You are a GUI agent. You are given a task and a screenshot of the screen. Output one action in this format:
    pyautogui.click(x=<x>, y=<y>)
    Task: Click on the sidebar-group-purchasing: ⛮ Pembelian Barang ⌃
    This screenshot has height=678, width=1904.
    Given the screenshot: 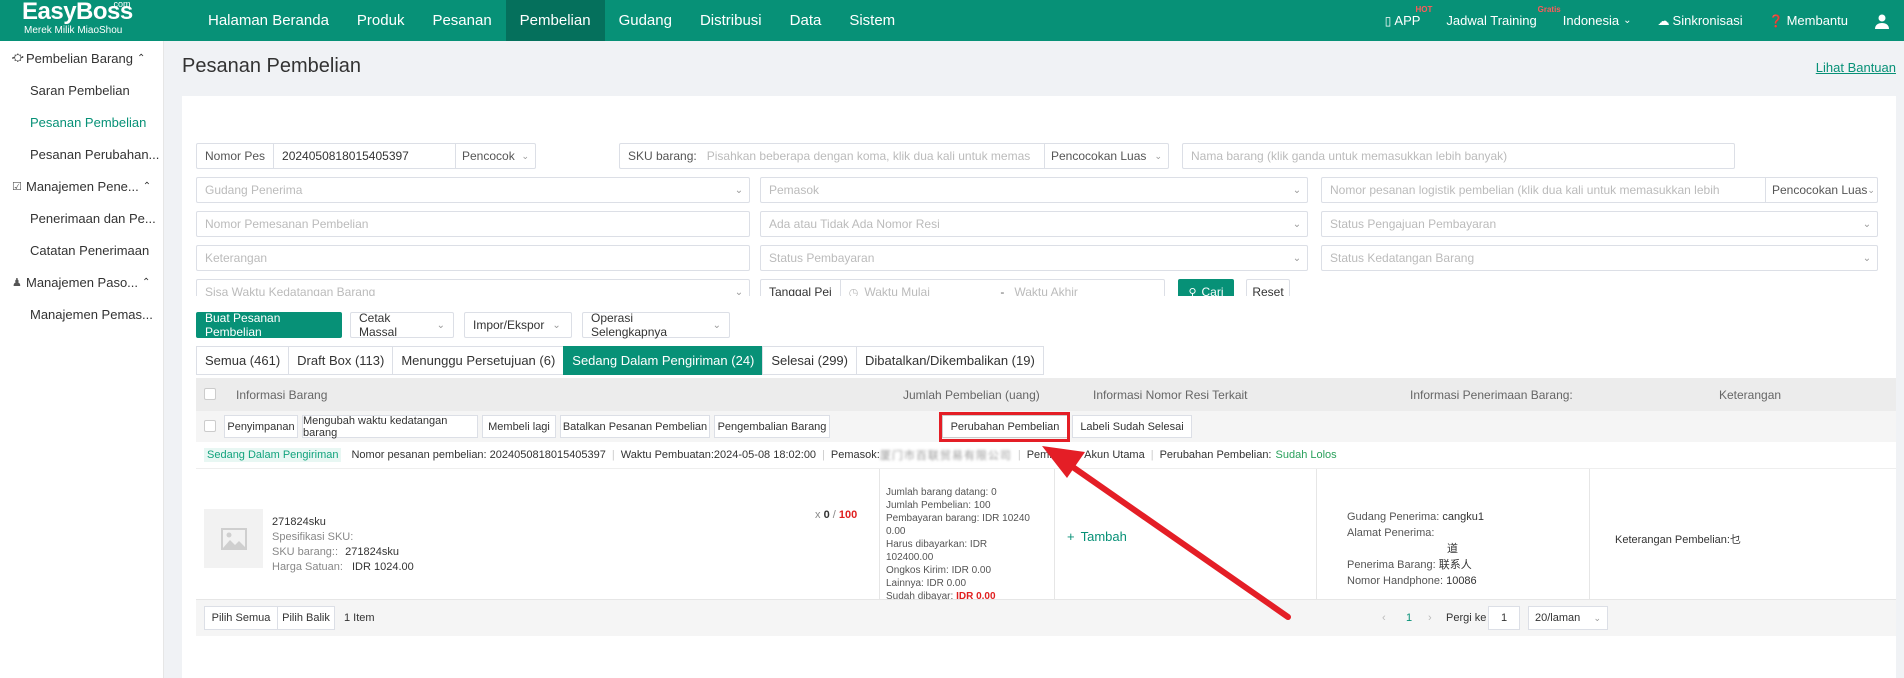 What is the action you would take?
    pyautogui.click(x=81, y=58)
    